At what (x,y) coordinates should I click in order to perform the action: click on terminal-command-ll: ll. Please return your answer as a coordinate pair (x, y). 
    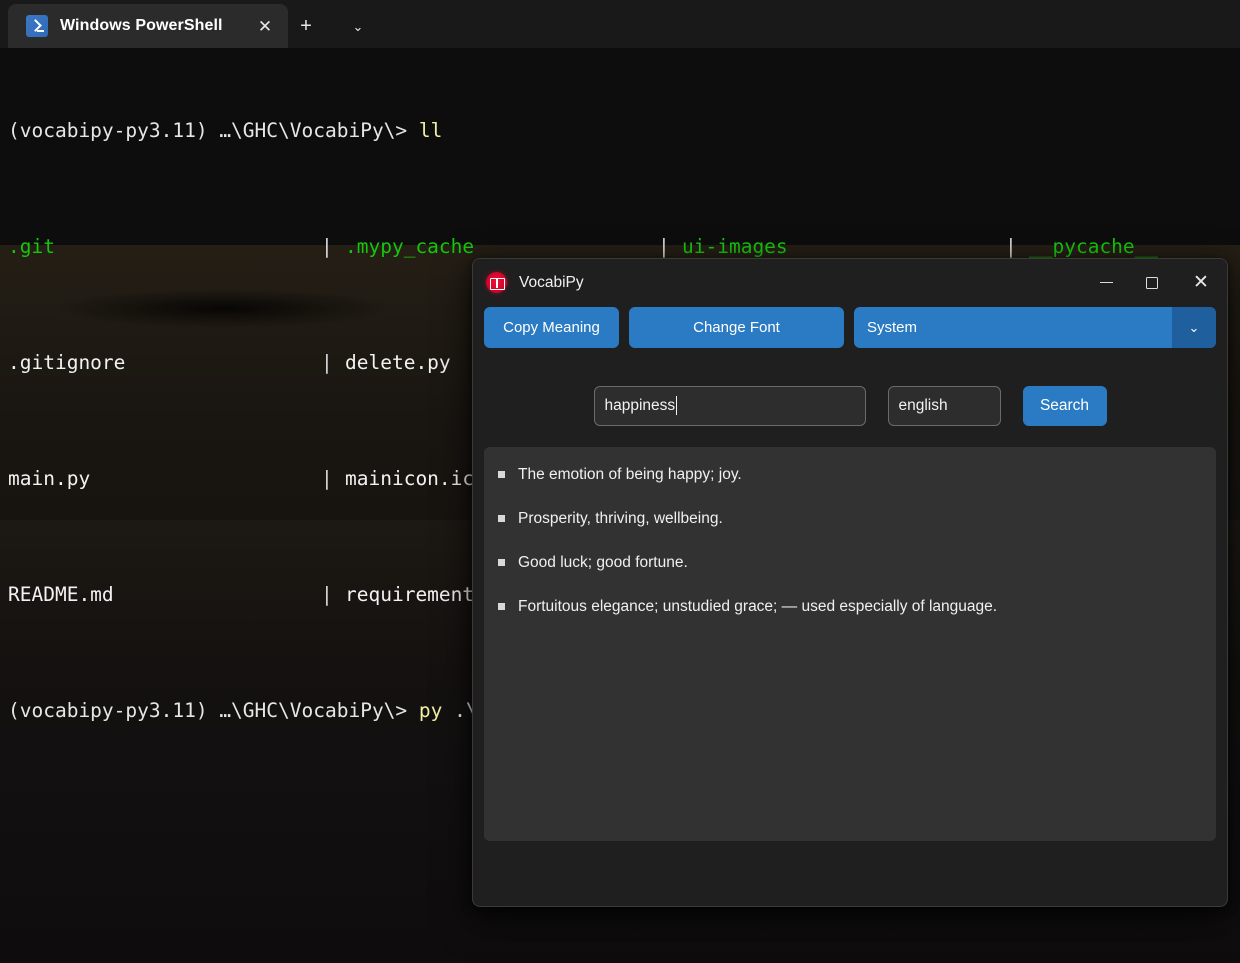
    Looking at the image, I should click on (430, 130).